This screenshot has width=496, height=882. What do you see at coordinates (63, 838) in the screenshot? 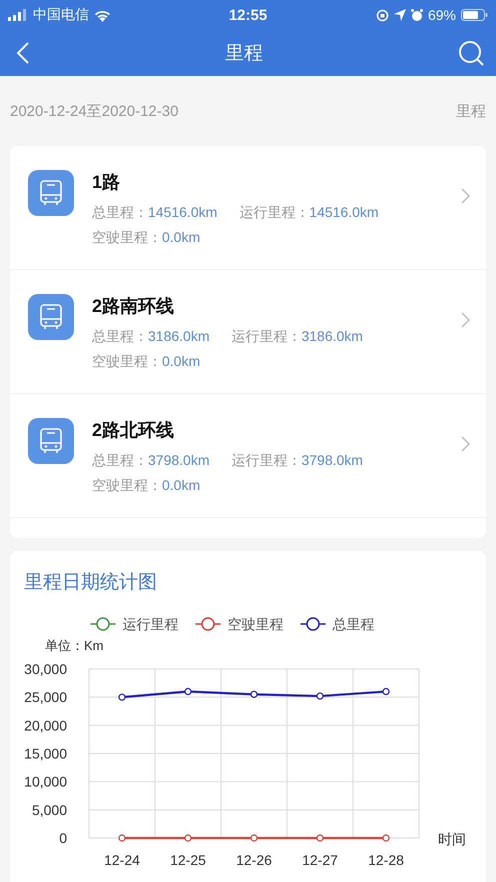
I see `y-tick-label: 0` at bounding box center [63, 838].